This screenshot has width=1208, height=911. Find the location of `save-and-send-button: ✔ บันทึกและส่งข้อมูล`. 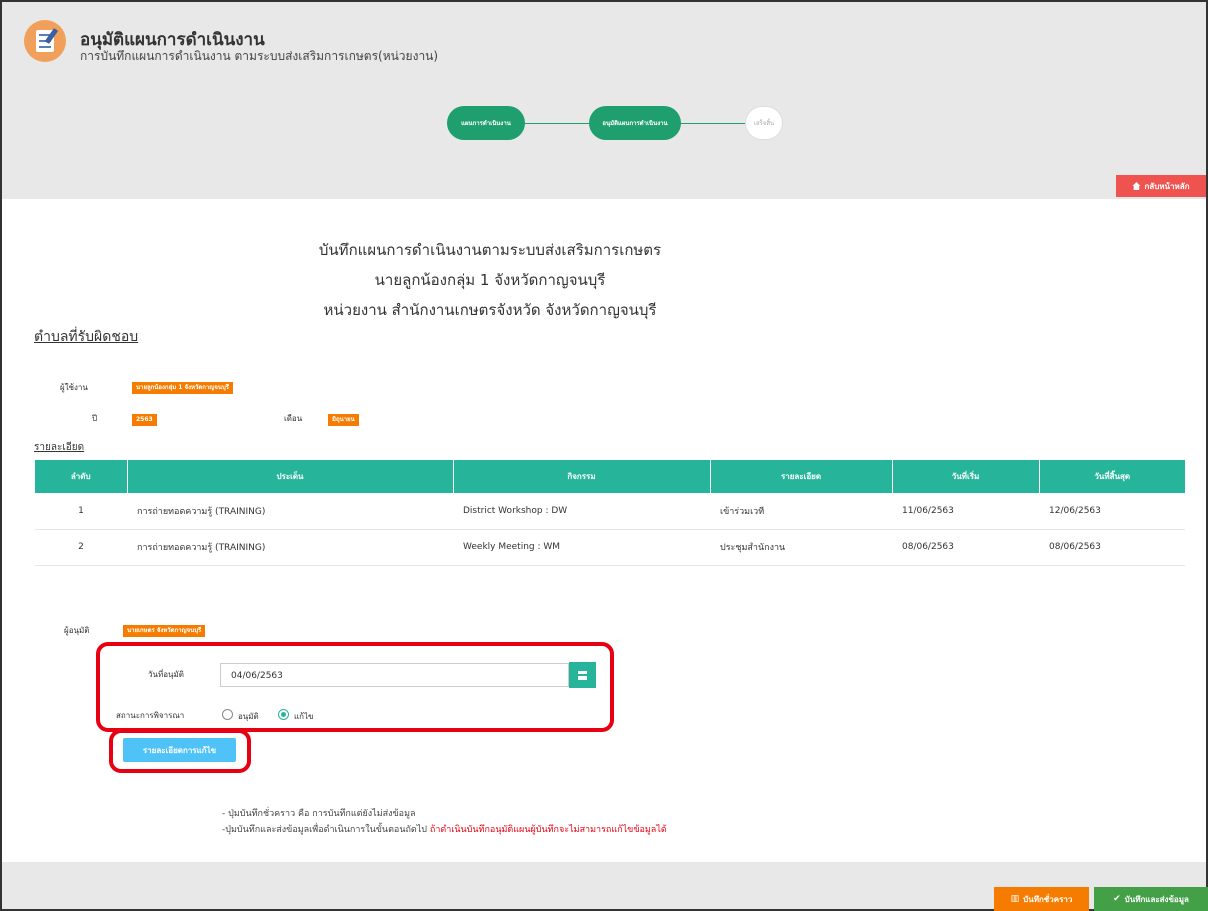

save-and-send-button: ✔ บันทึกและส่งข้อมูล is located at coordinates (1151, 899).